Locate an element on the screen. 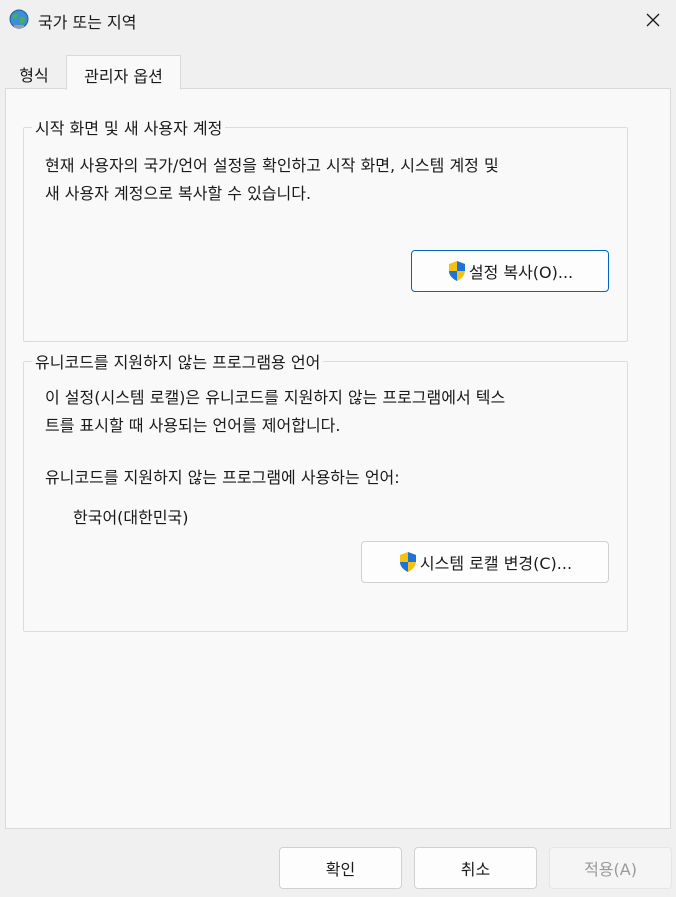  description-line: 이 설정(시스템 로캘)은 유니코드를 지원하지 않는 프로그램에서 텍스 is located at coordinates (275, 397).